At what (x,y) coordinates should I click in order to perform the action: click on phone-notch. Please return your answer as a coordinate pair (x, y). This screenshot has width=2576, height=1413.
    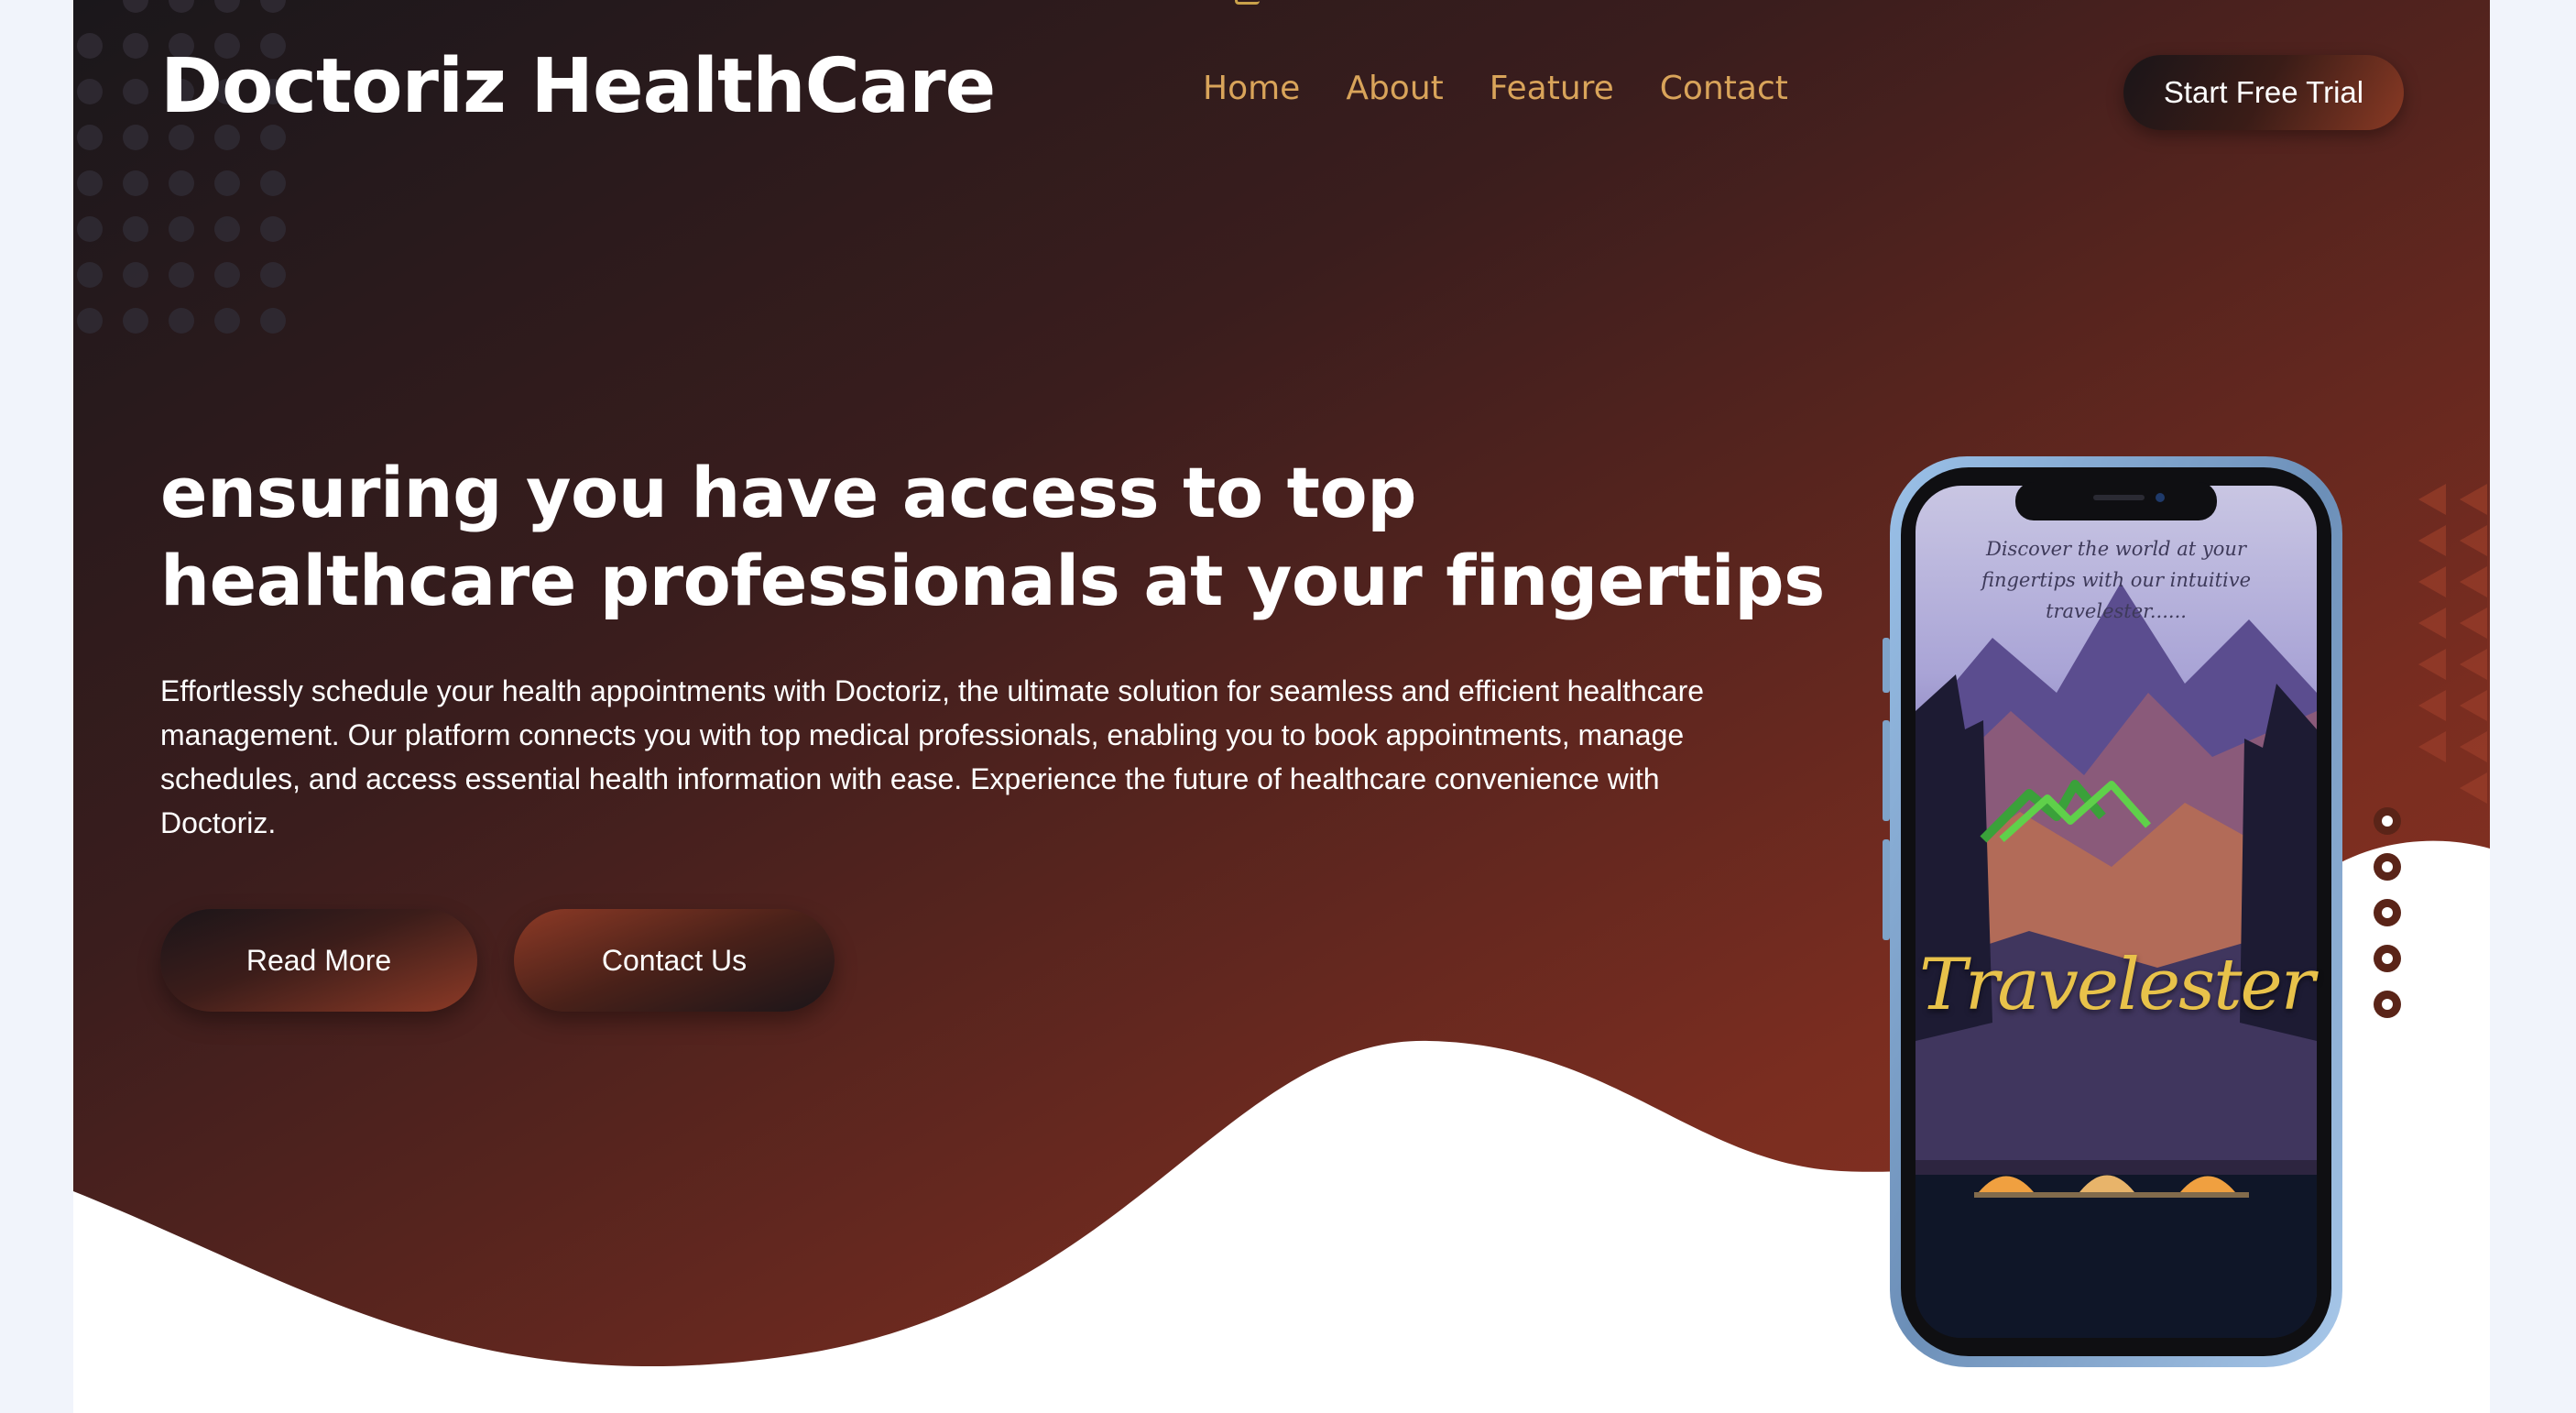
    Looking at the image, I should click on (2116, 501).